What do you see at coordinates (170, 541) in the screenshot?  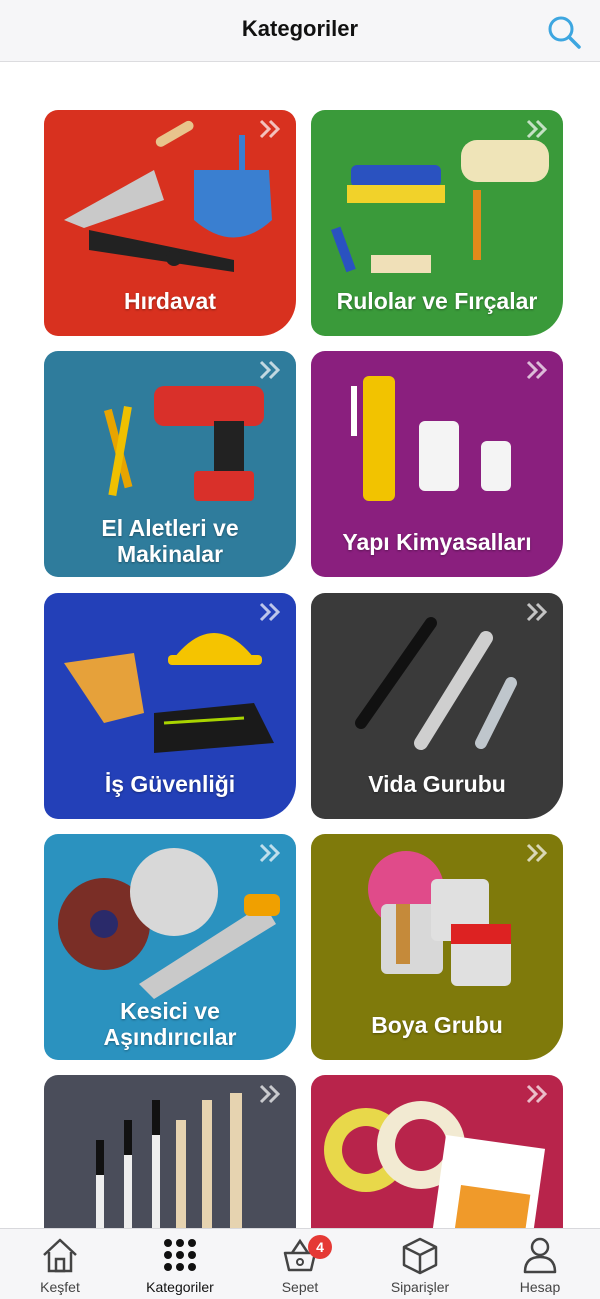 I see `category-label: El Aletleri ve Makinalar` at bounding box center [170, 541].